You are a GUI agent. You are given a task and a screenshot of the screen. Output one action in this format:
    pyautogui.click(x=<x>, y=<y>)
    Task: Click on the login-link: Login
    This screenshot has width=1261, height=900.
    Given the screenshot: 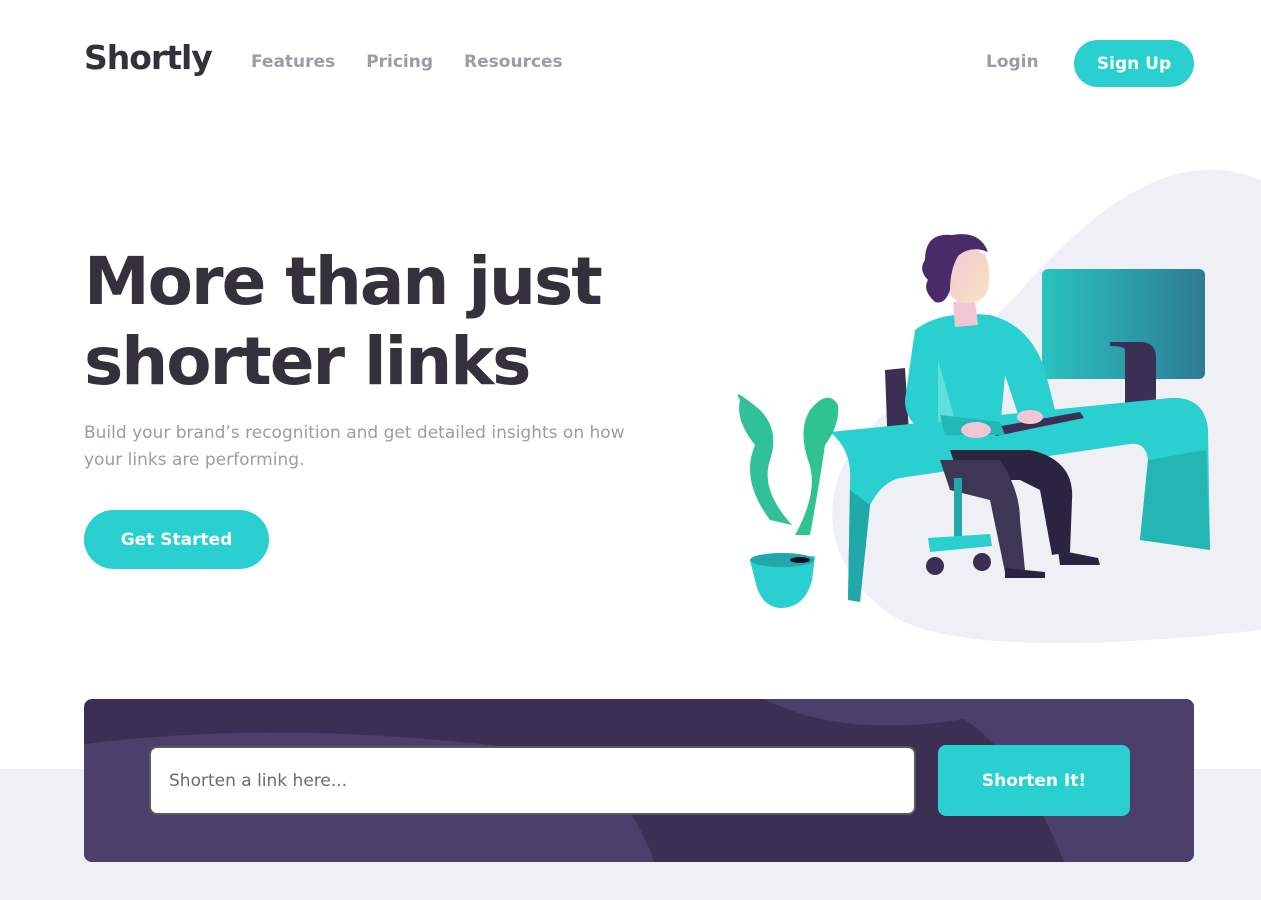 What is the action you would take?
    pyautogui.click(x=1012, y=62)
    